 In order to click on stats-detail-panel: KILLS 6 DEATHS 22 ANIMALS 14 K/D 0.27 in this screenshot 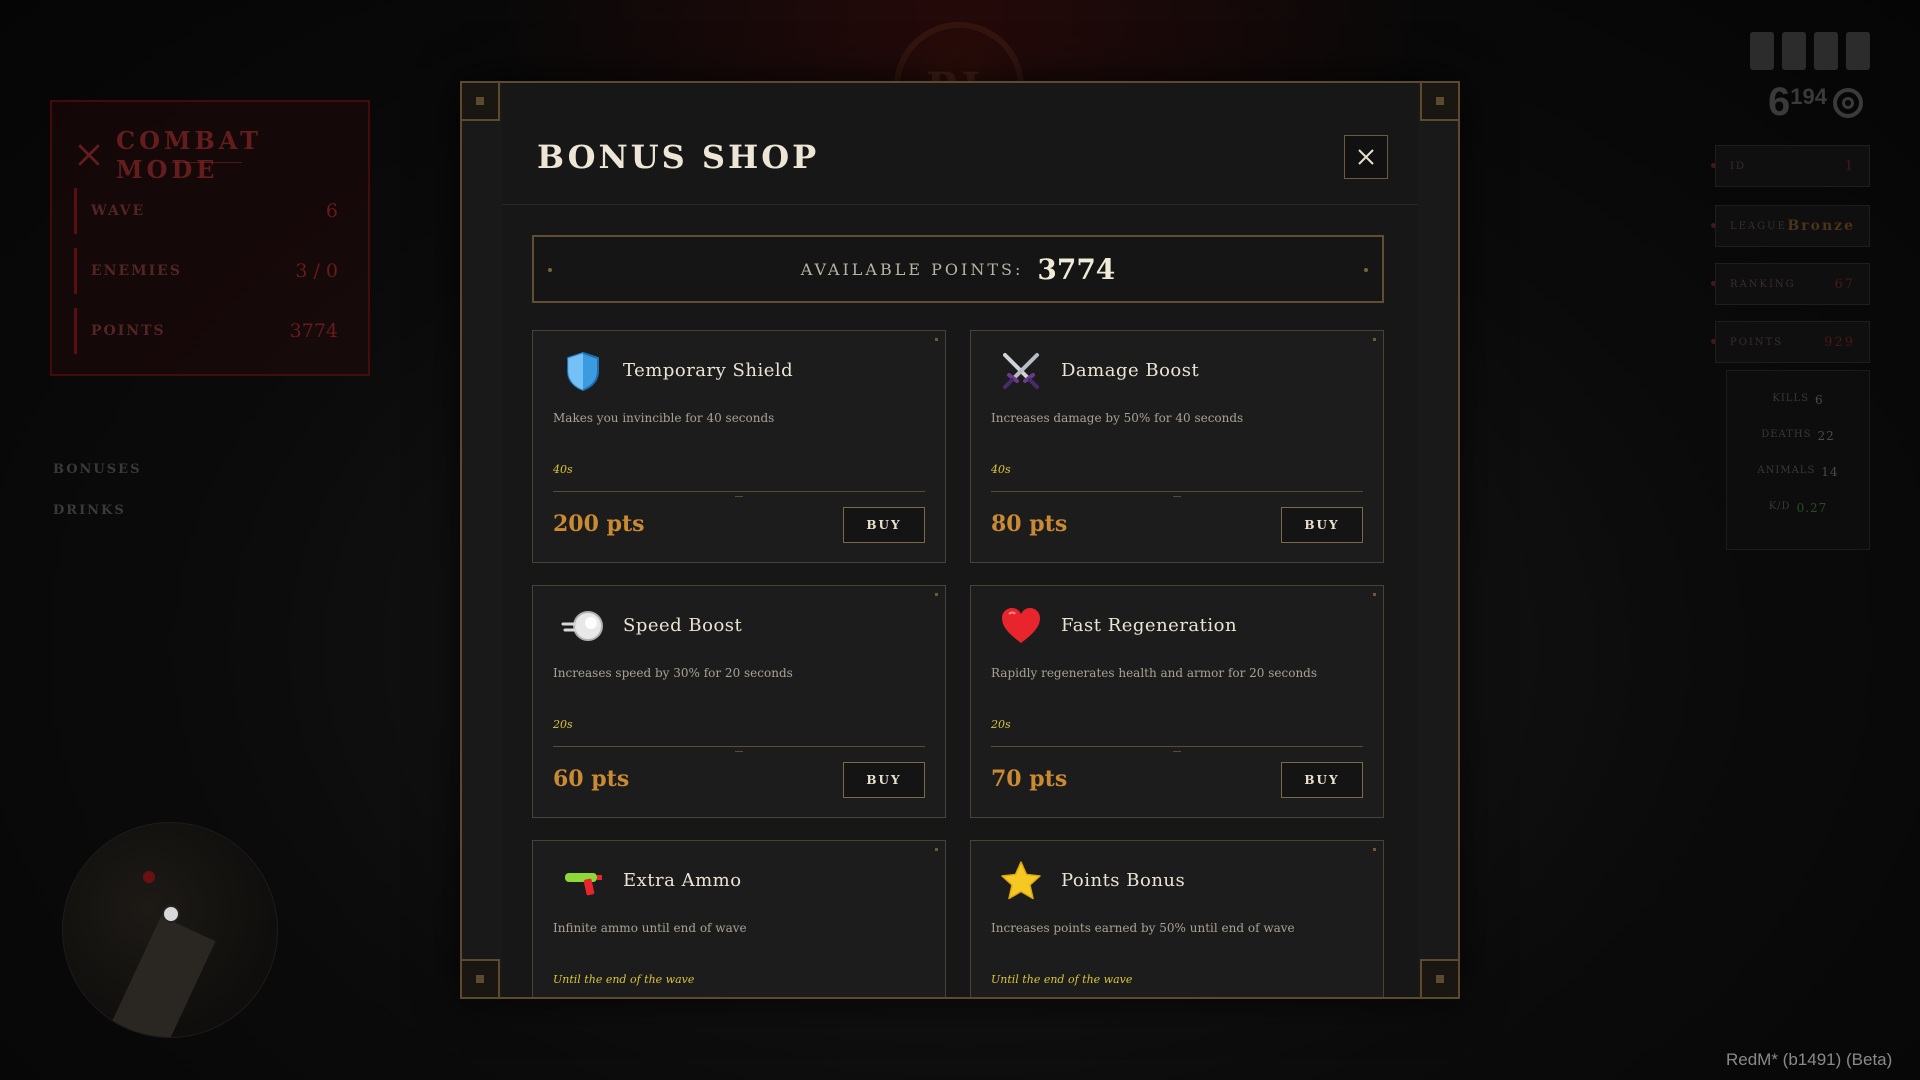, I will do `click(1798, 460)`.